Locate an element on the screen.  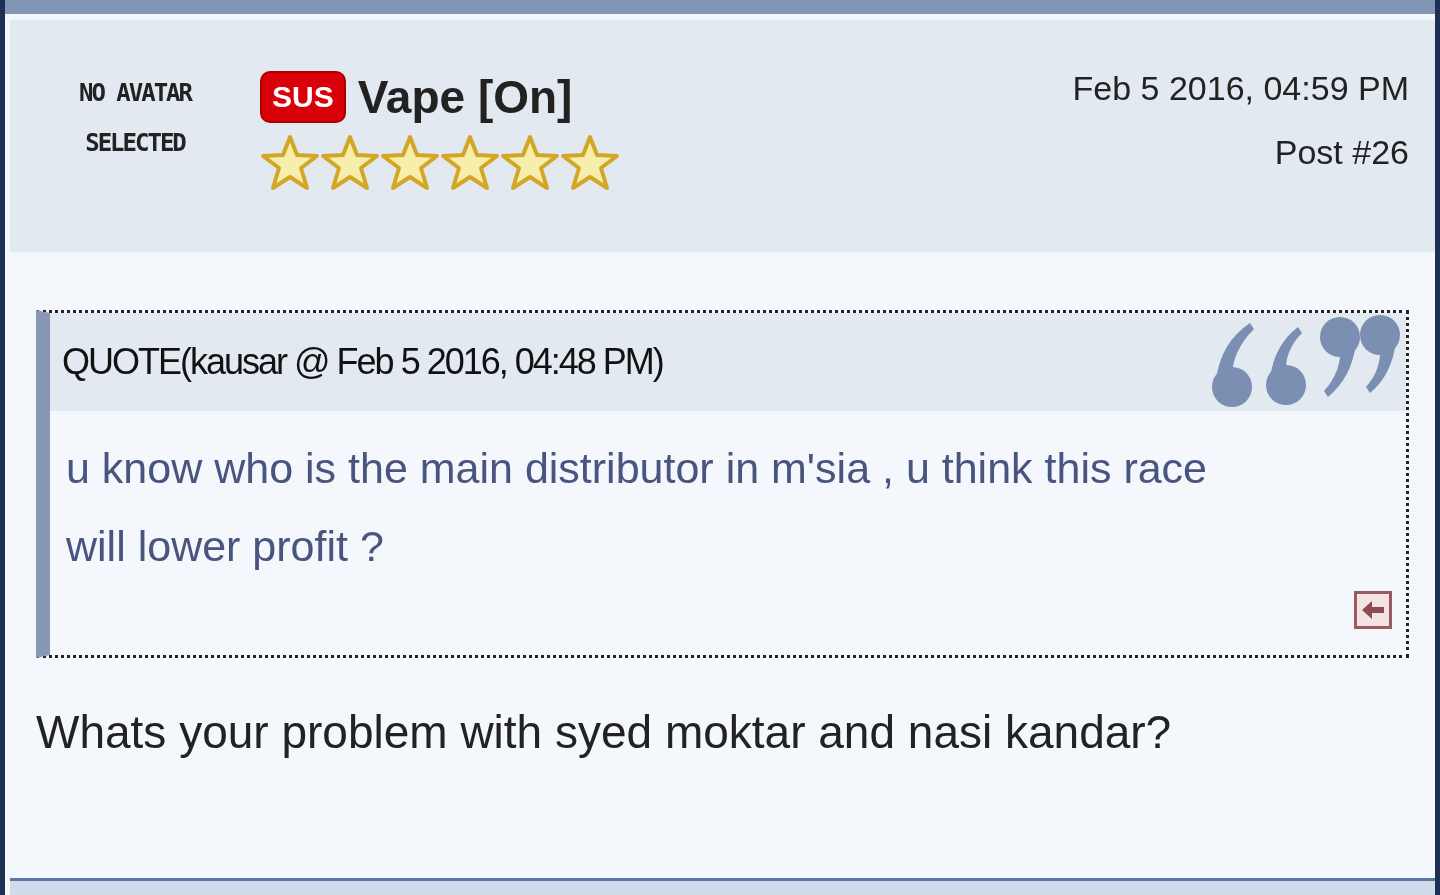
badge: SUS is located at coordinates (303, 97).